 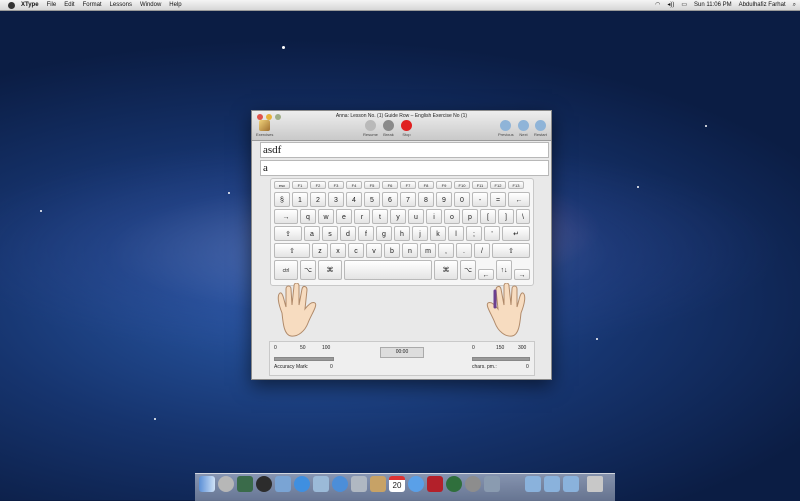 What do you see at coordinates (300, 185) in the screenshot?
I see `key-f1: F1` at bounding box center [300, 185].